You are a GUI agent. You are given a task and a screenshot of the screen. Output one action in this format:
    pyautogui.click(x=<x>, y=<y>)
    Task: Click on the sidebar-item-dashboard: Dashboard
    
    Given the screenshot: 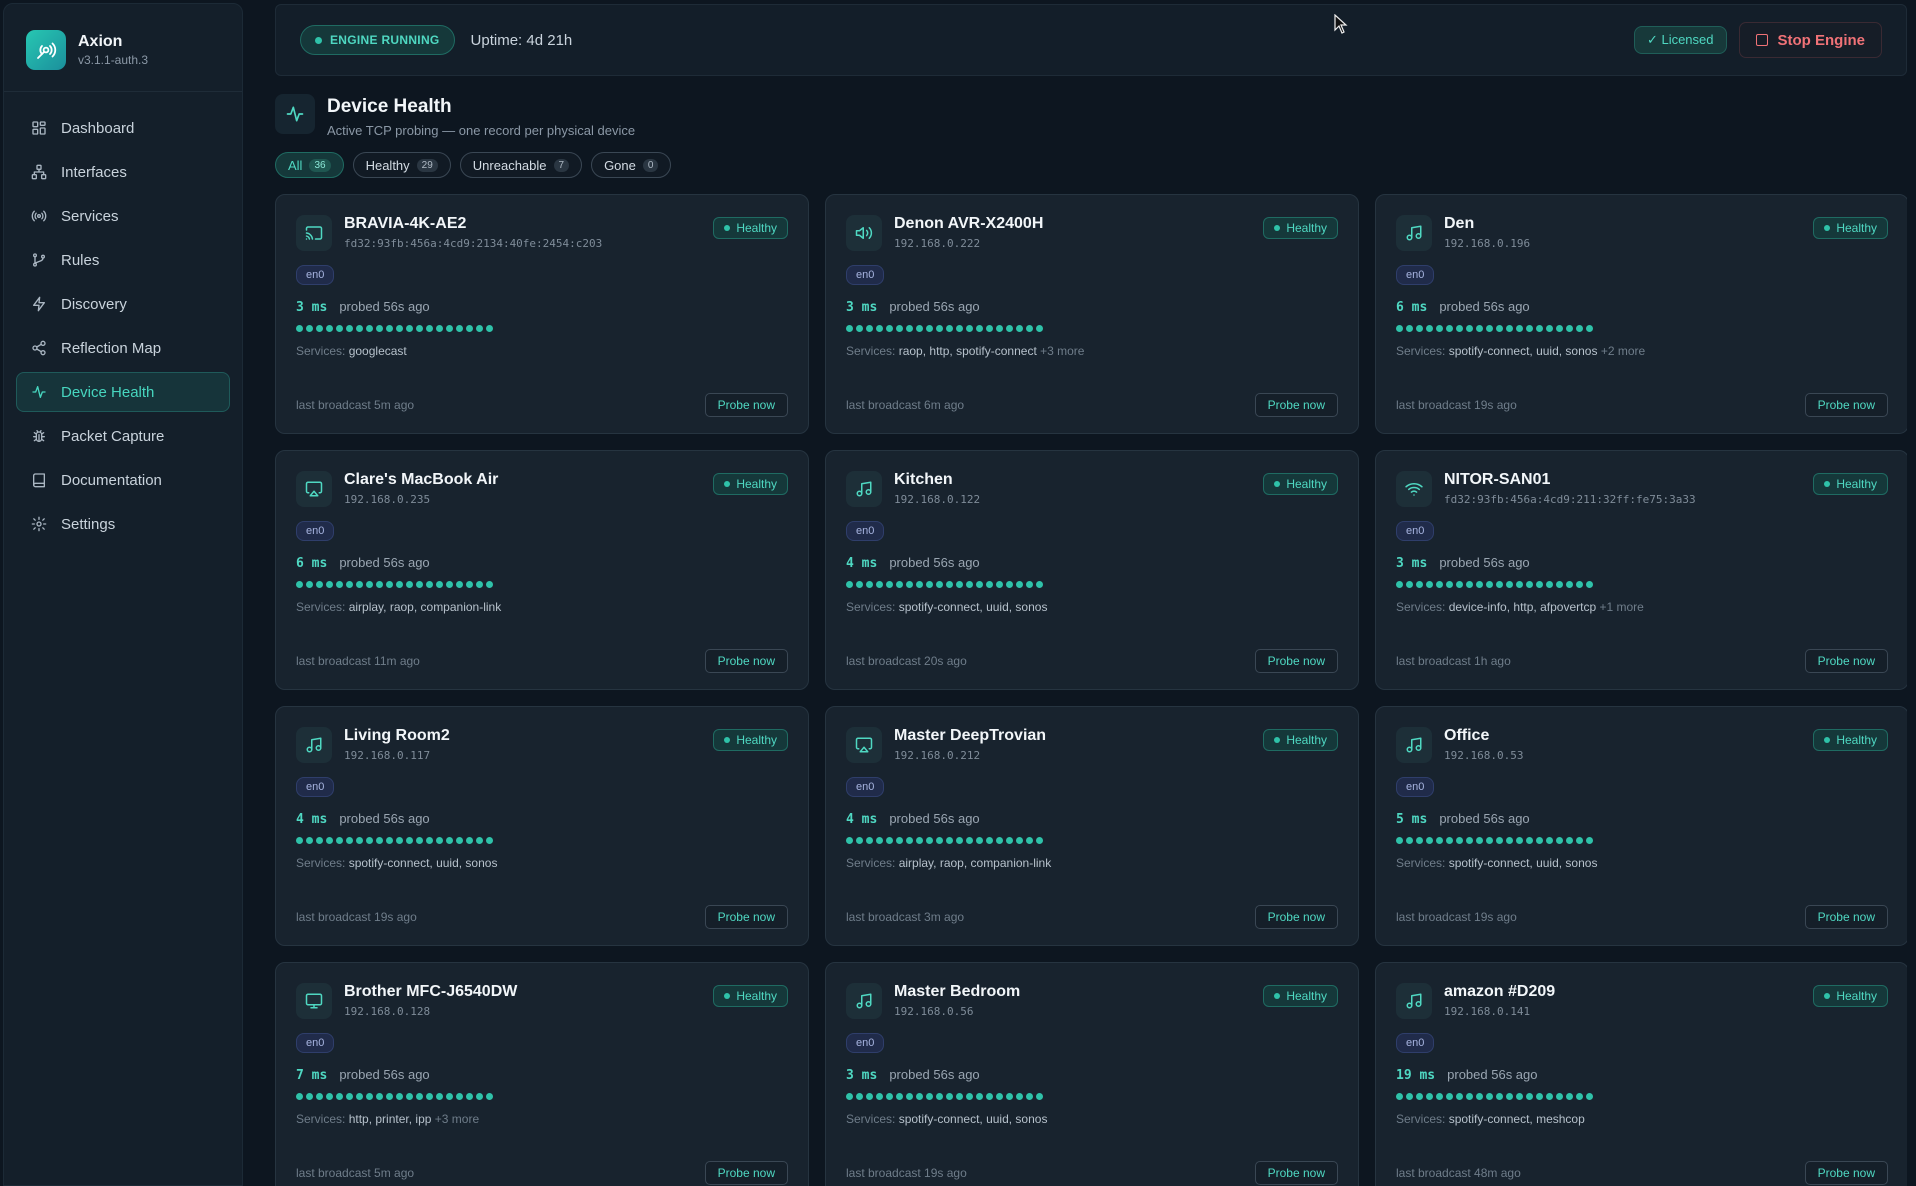 What is the action you would take?
    pyautogui.click(x=123, y=128)
    